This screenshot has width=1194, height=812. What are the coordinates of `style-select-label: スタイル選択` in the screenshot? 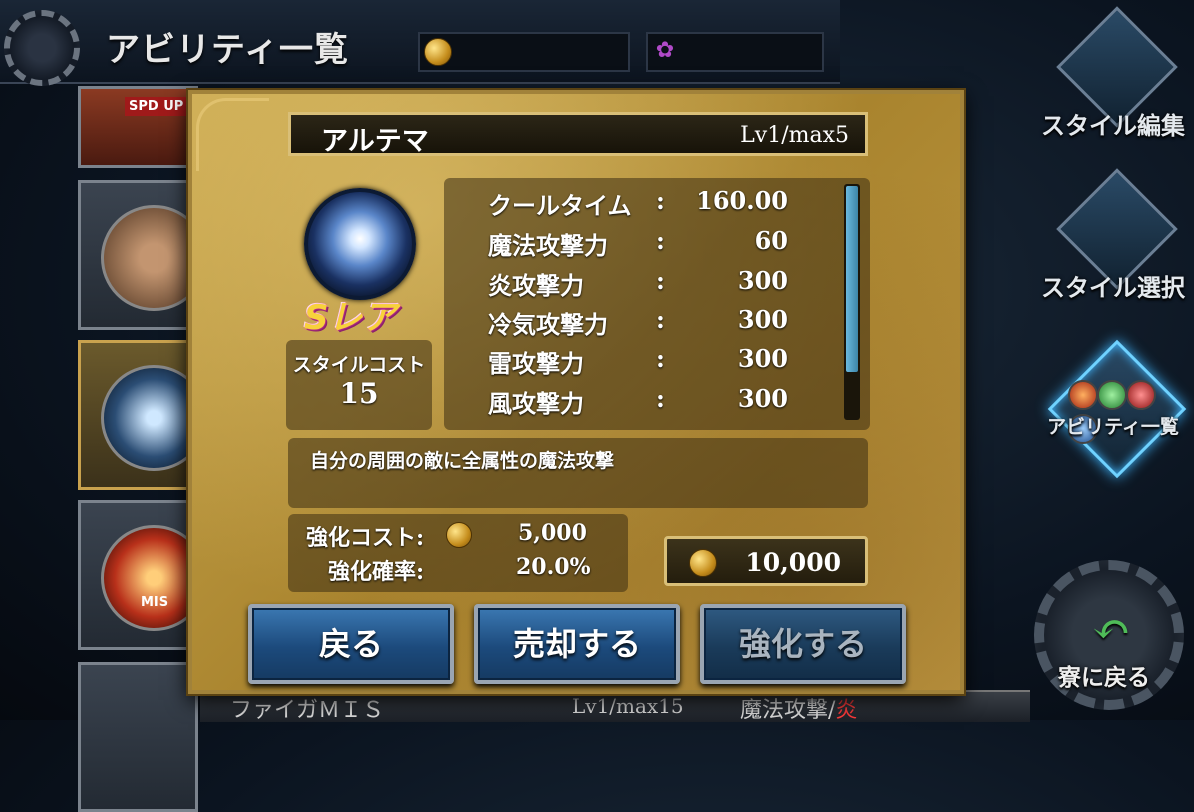 It's located at (1113, 287).